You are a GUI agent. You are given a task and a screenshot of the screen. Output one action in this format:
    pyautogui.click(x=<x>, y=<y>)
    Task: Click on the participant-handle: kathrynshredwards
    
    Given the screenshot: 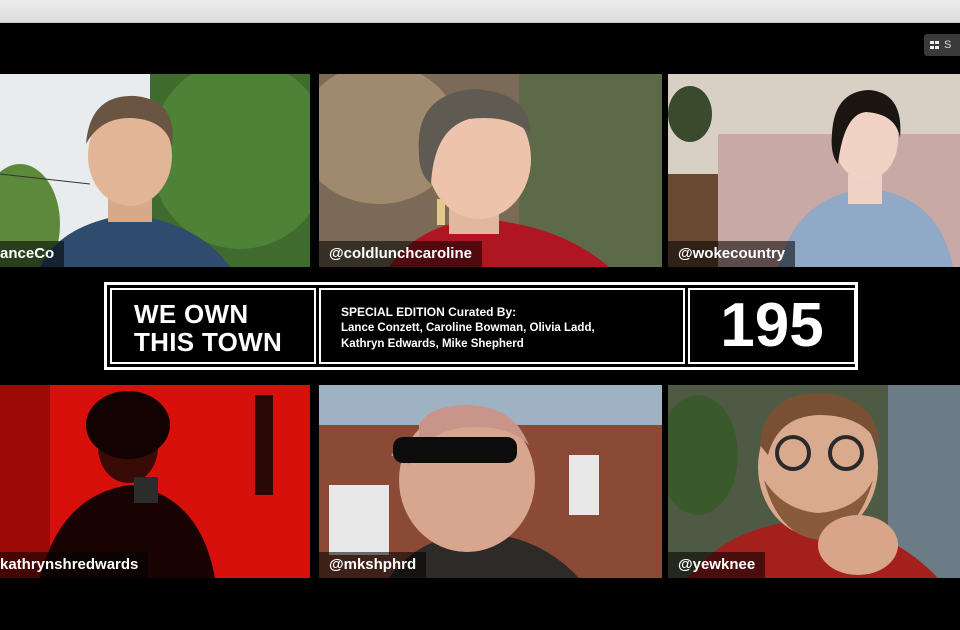 What is the action you would take?
    pyautogui.click(x=74, y=565)
    